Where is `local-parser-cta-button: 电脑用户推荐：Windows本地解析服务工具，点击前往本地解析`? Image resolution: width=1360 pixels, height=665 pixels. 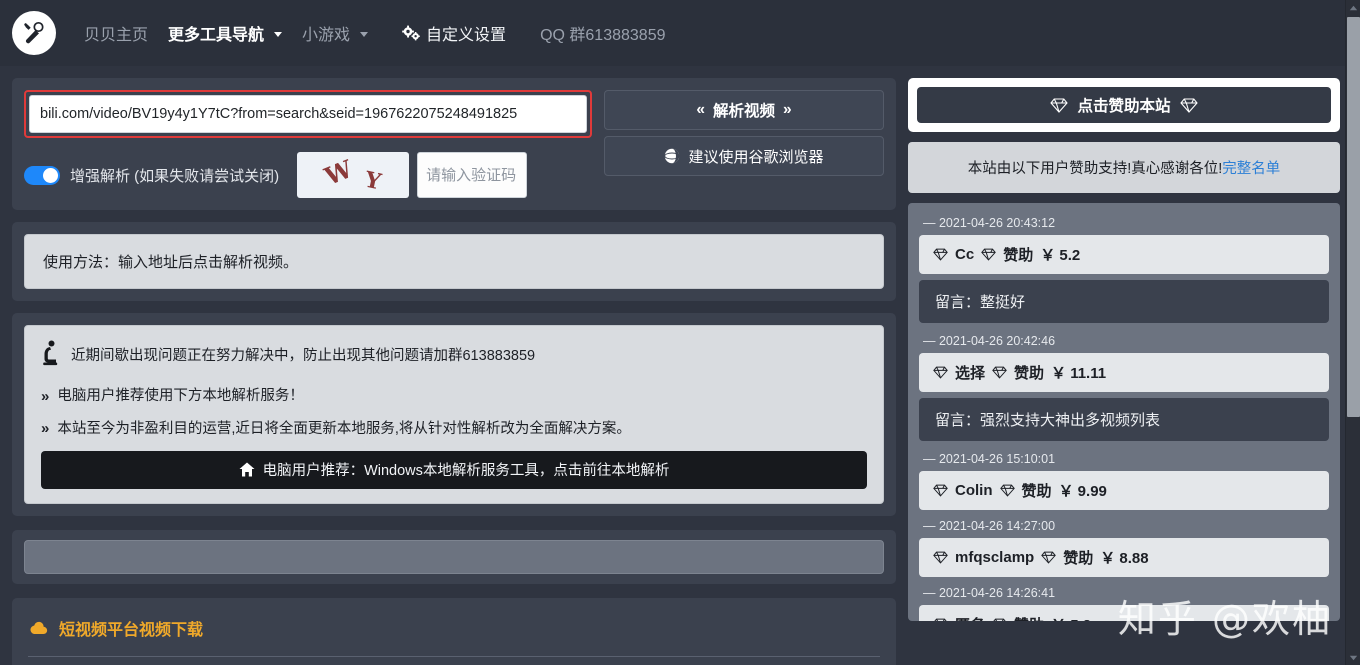 local-parser-cta-button: 电脑用户推荐：Windows本地解析服务工具，点击前往本地解析 is located at coordinates (454, 469).